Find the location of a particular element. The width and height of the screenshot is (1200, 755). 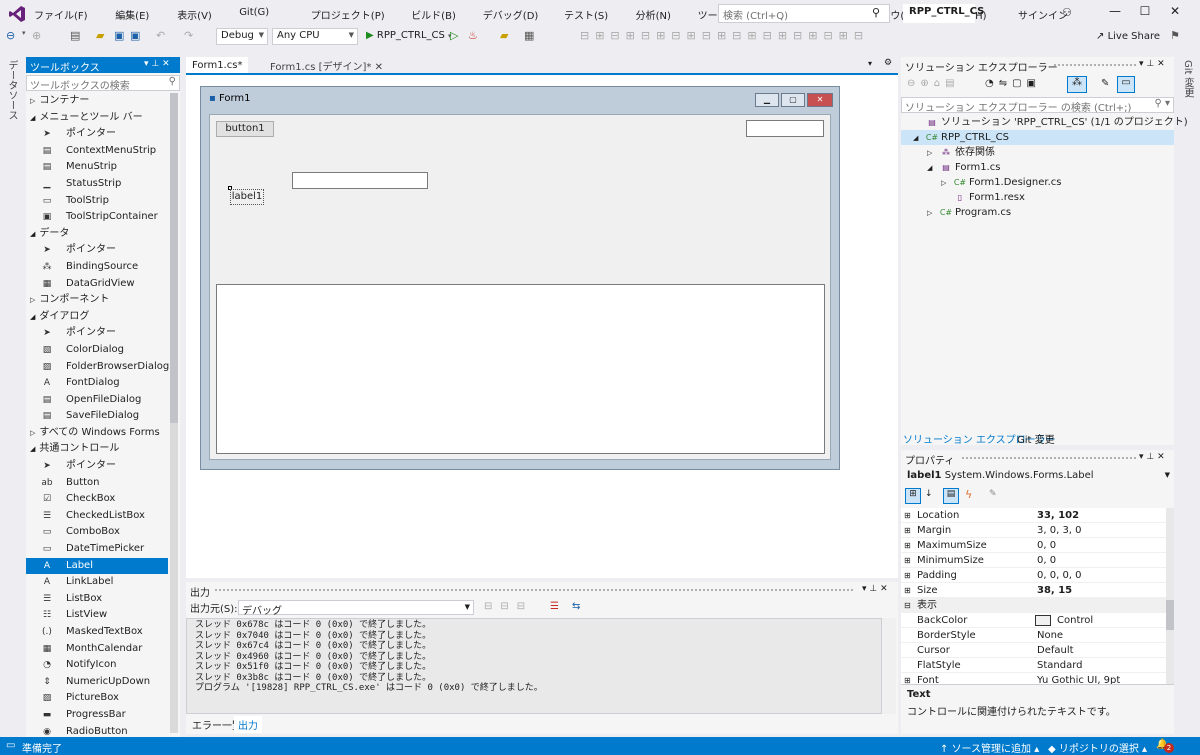

menu-item: ビルド(B) is located at coordinates (433, 14).